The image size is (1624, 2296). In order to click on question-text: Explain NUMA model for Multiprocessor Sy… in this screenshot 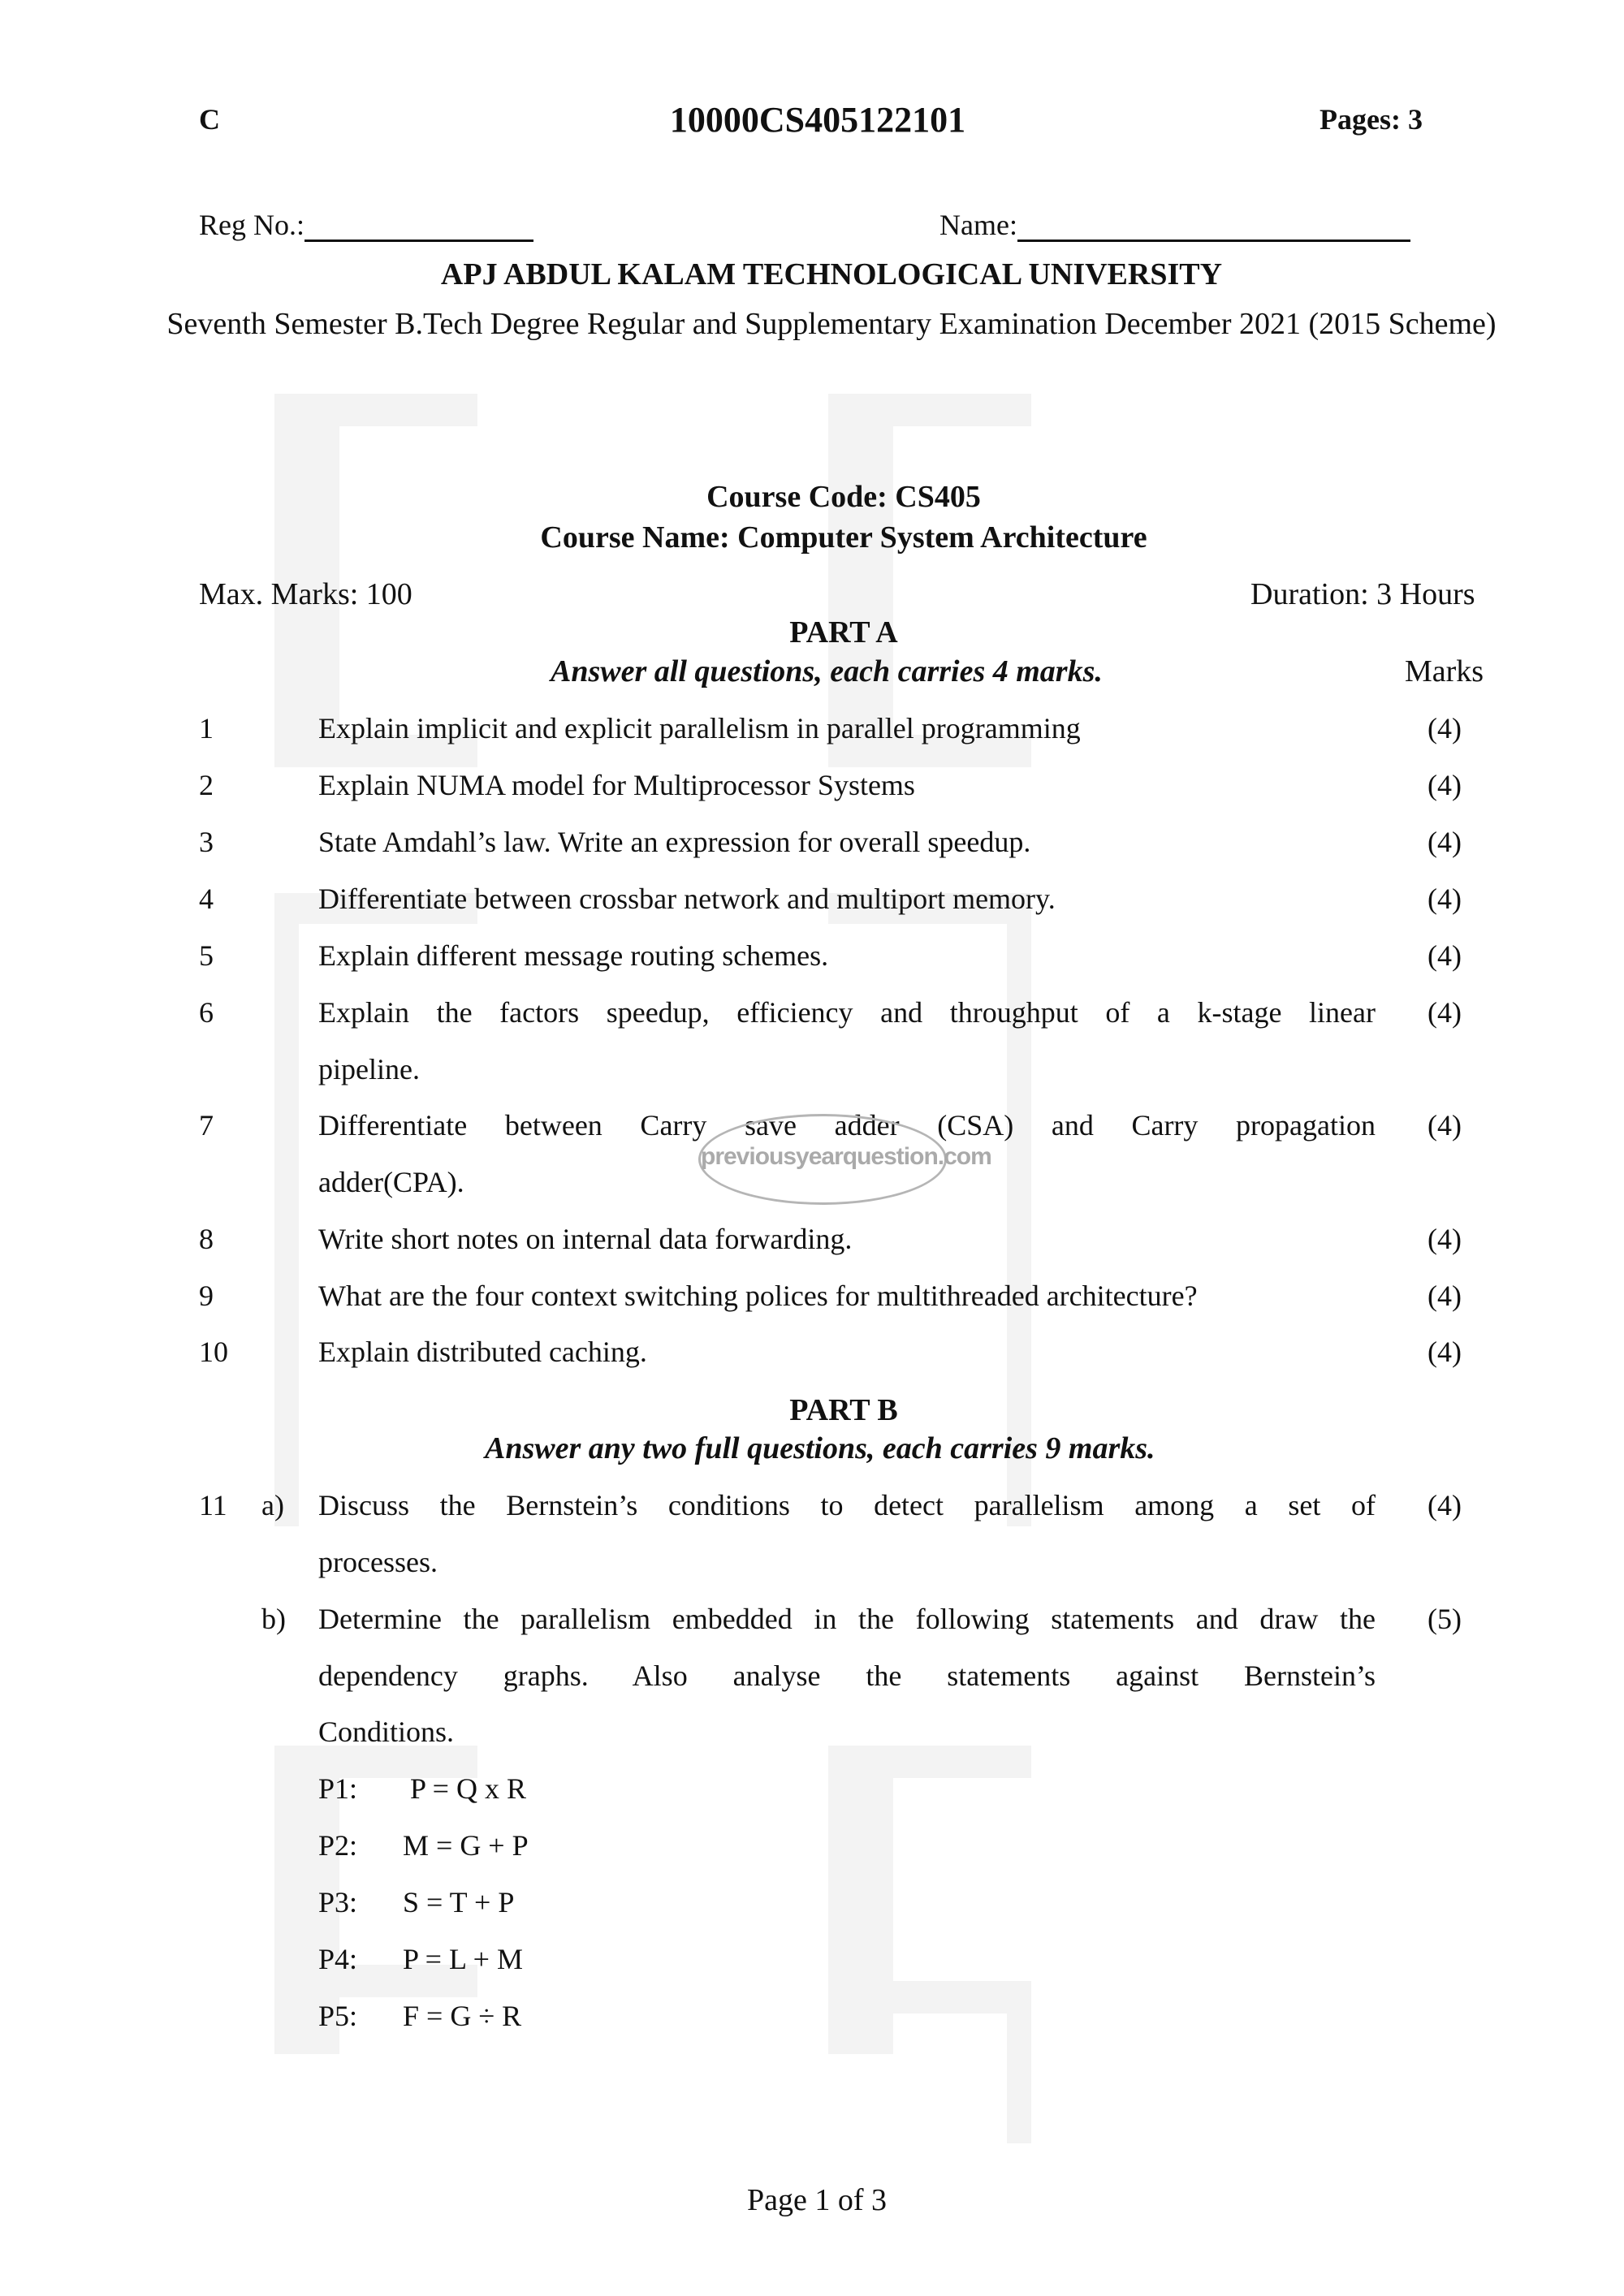, I will do `click(616, 785)`.